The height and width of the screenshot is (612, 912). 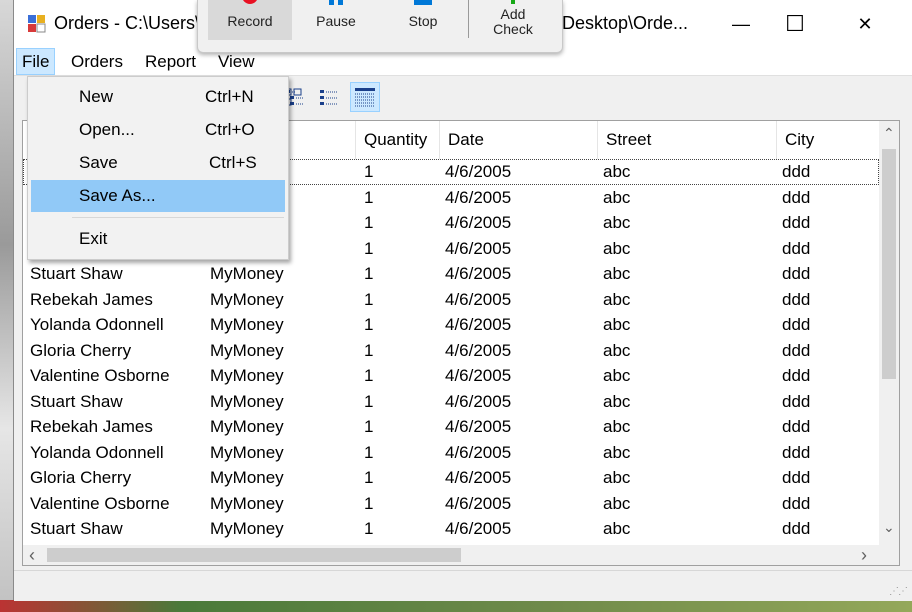 What do you see at coordinates (468, 19) in the screenshot?
I see `toolbar-separator` at bounding box center [468, 19].